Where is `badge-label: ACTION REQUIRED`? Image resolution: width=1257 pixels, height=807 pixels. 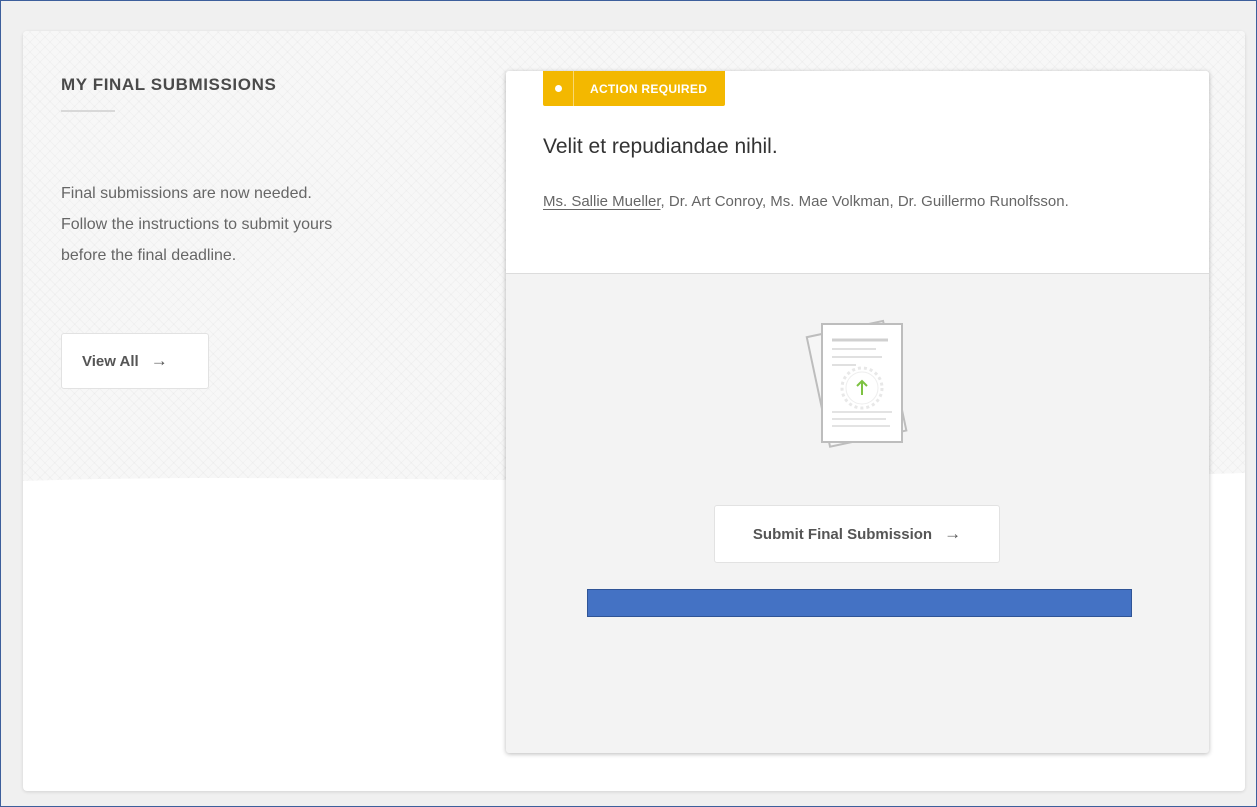 badge-label: ACTION REQUIRED is located at coordinates (649, 88).